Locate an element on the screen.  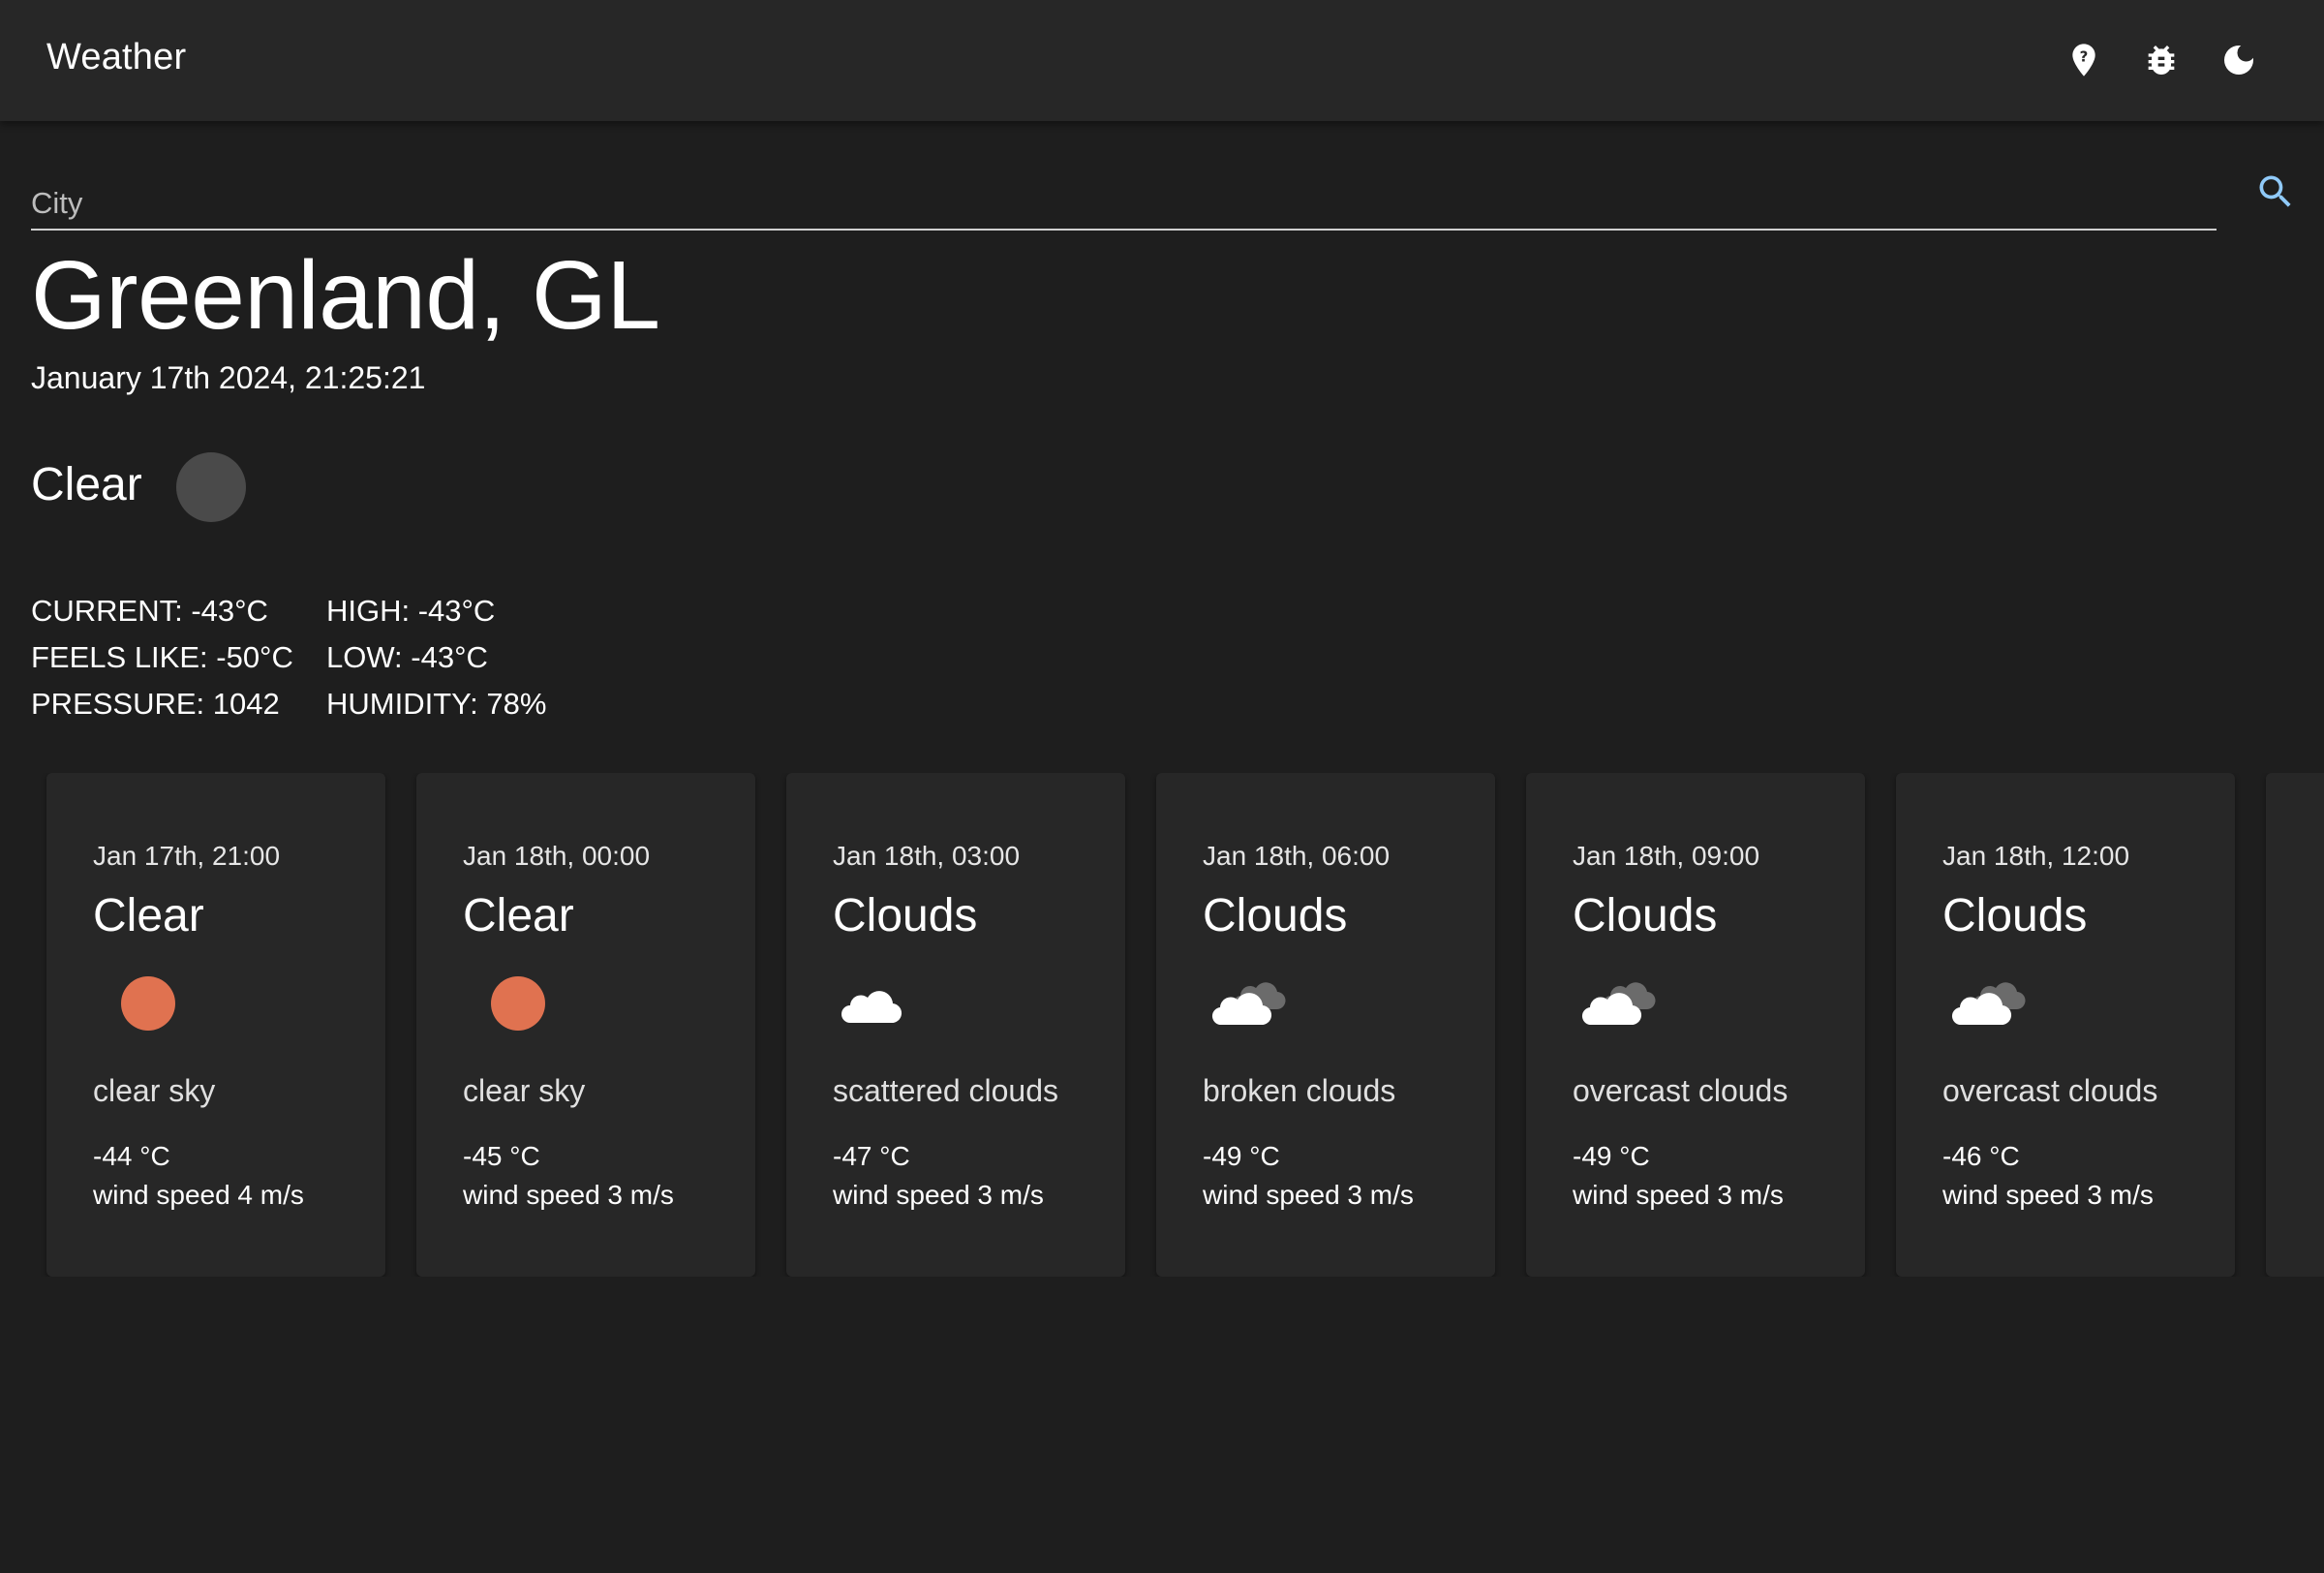
cloud-icon is located at coordinates (876, 1000).